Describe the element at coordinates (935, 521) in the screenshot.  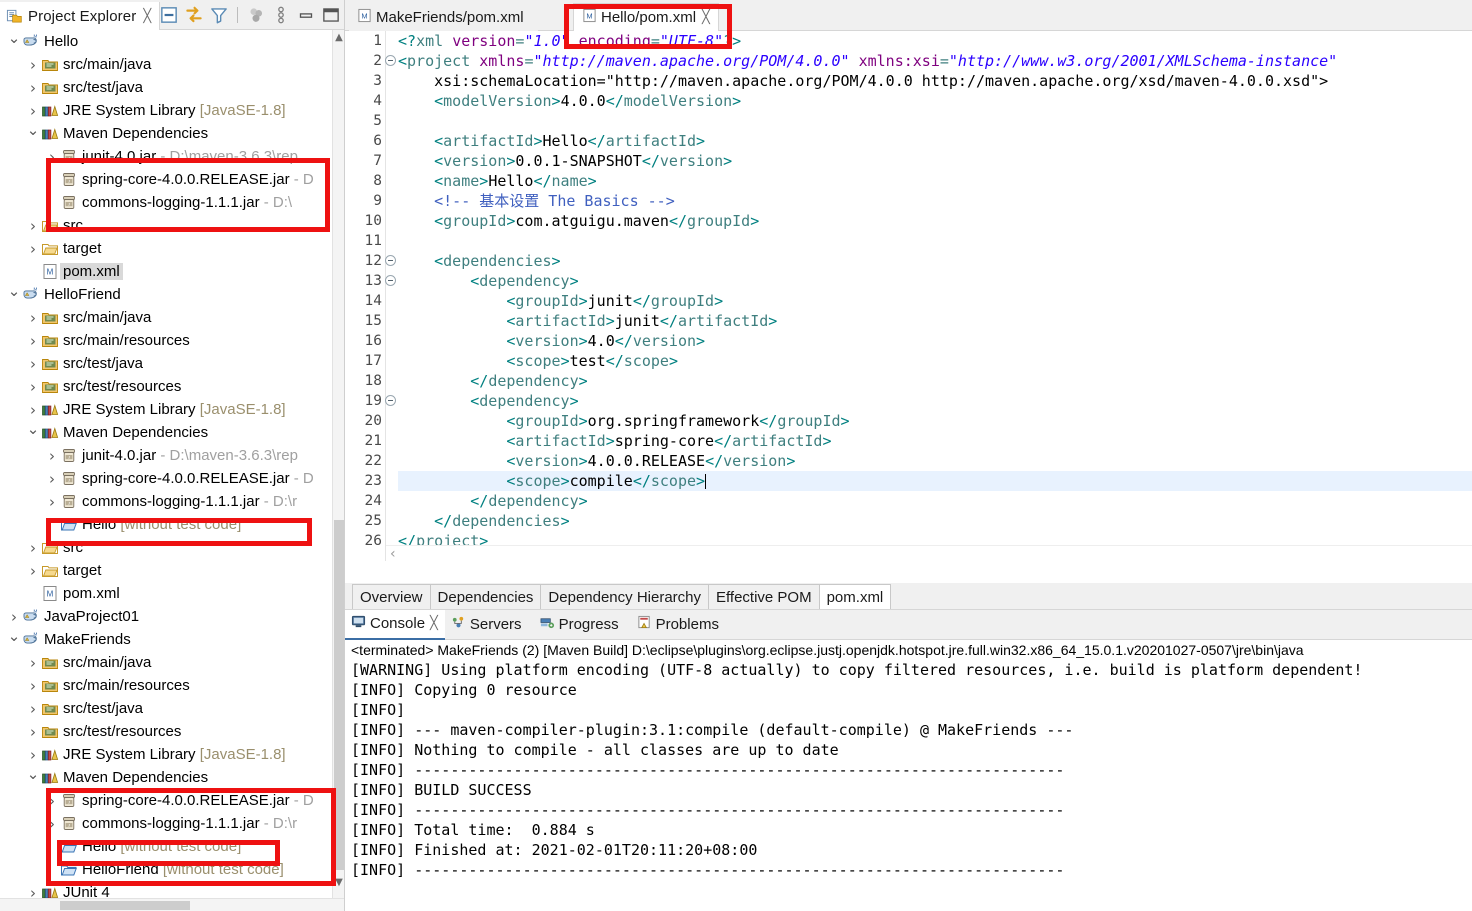
I see `code-line: </dependencies>` at that location.